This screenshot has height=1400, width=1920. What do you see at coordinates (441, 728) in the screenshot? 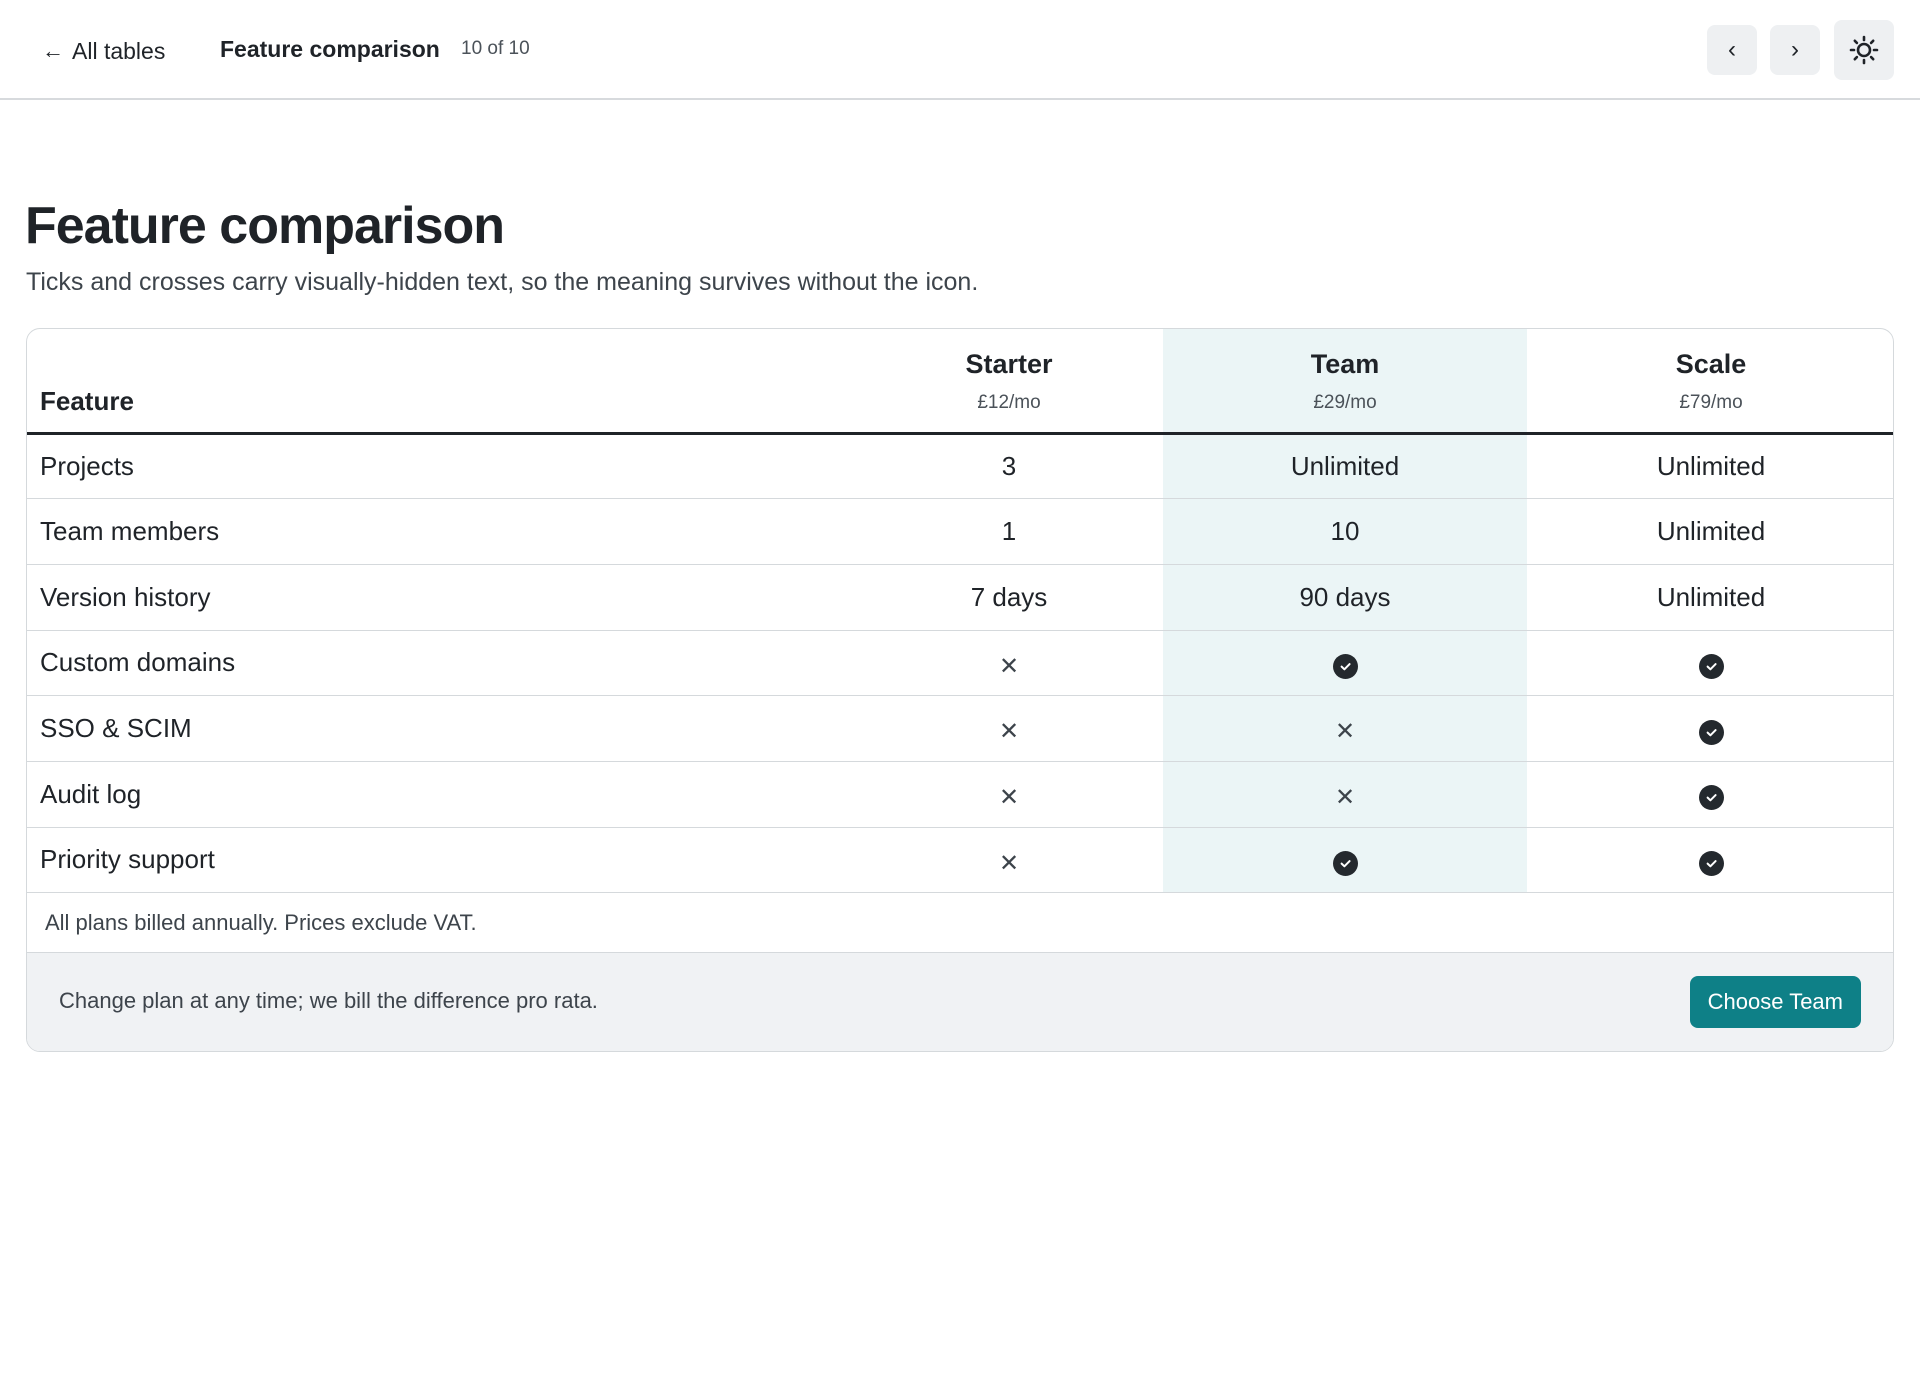
I see `feature-name-cell: SSO & SCIM` at bounding box center [441, 728].